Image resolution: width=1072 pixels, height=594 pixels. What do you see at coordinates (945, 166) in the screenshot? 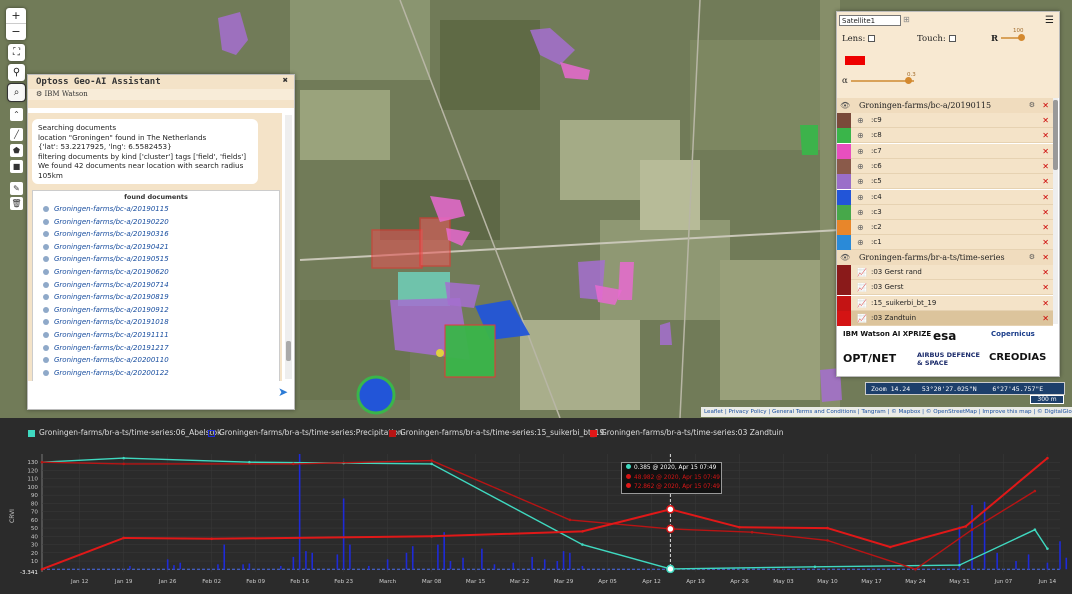
I see `layer-row: ⊕:c6 ✕` at bounding box center [945, 166].